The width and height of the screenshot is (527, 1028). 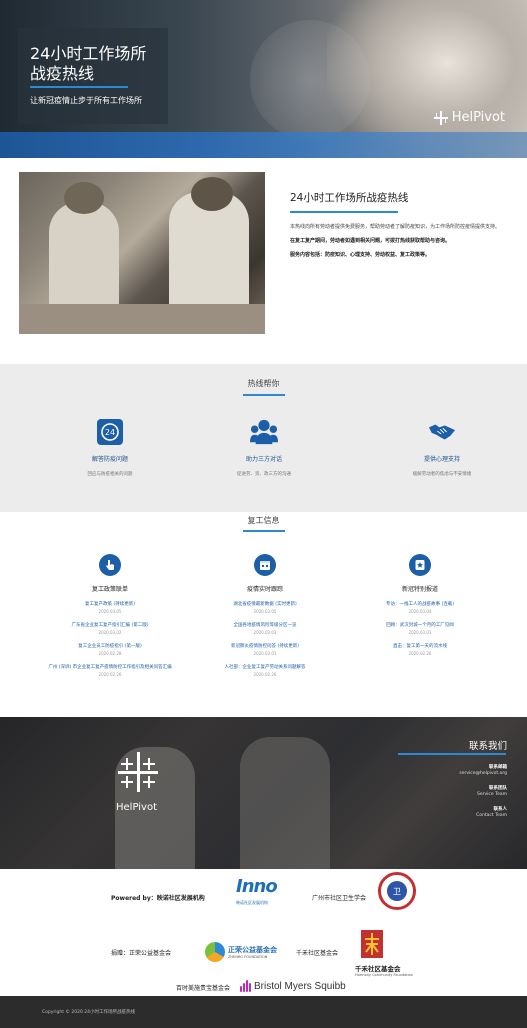 I want to click on contact-item: 联系团队 Service Team, so click(x=492, y=791).